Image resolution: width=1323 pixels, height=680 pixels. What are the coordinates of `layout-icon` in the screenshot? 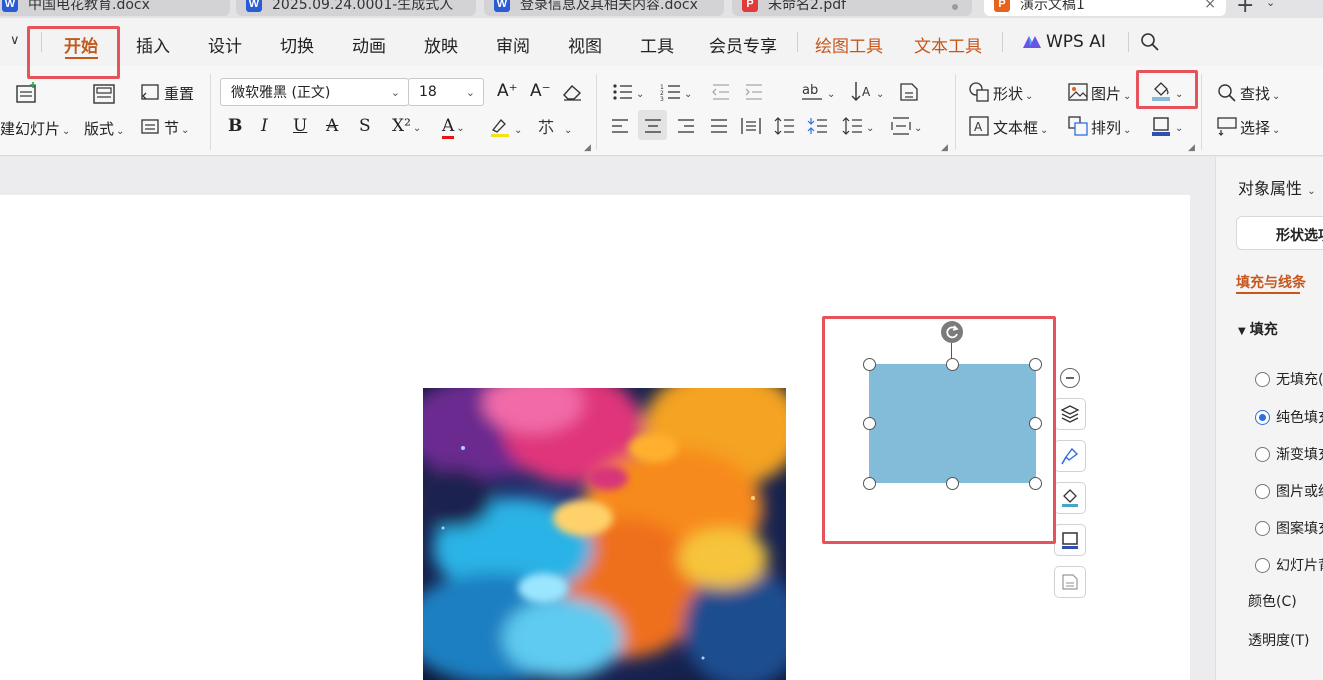 It's located at (104, 94).